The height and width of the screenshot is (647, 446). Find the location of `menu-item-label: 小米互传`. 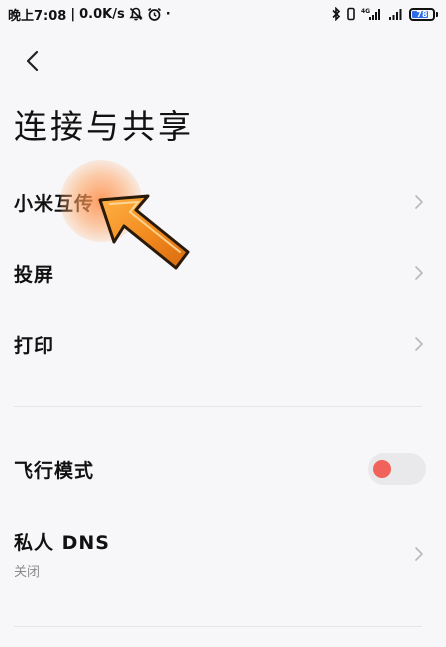

menu-item-label: 小米互传 is located at coordinates (54, 203).